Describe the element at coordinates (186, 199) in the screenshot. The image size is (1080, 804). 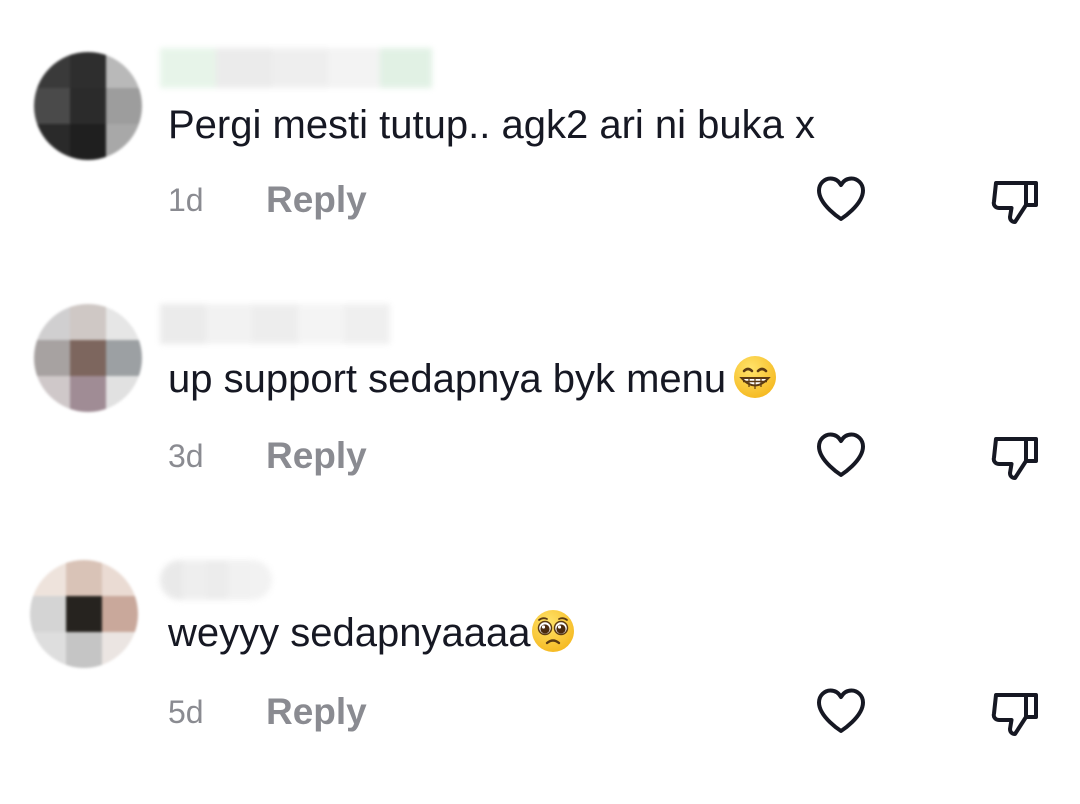
I see `comment-age: 1d` at that location.